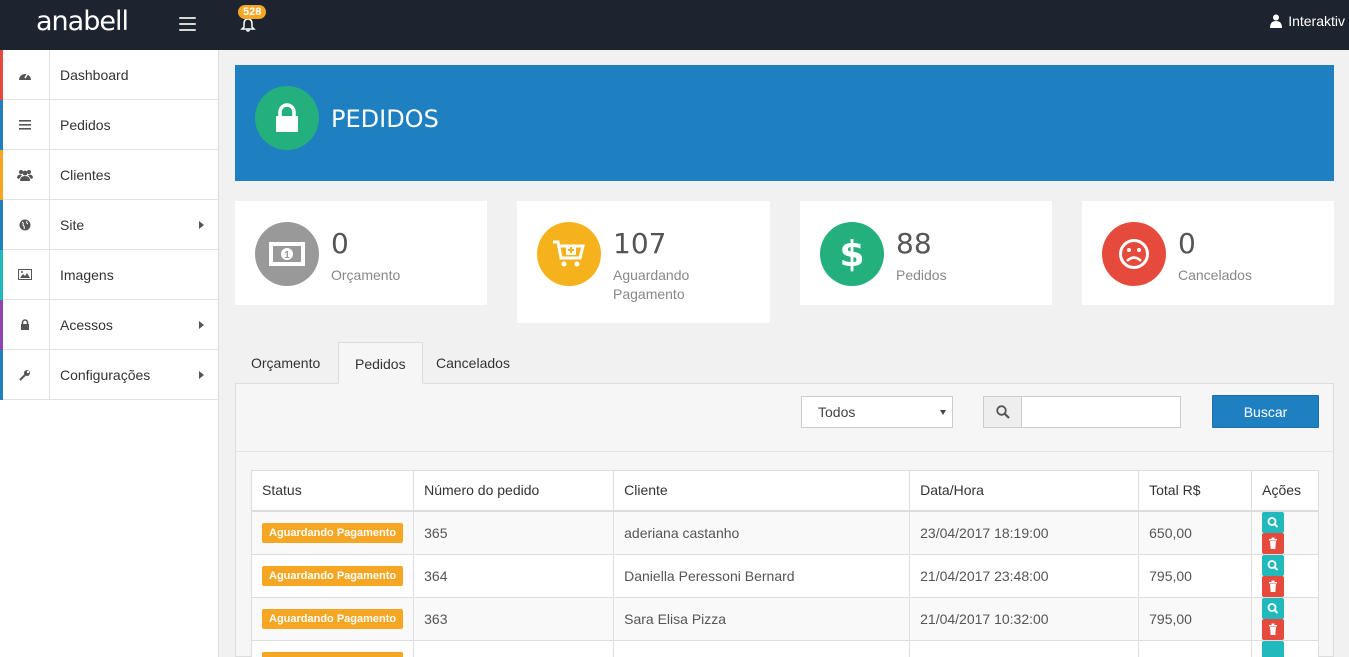 The height and width of the screenshot is (657, 1349). I want to click on money-icon: 1, so click(287, 254).